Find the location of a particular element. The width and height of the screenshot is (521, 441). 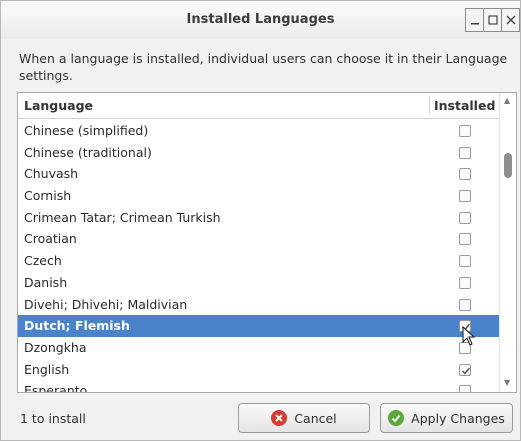

language-name: Cornish is located at coordinates (48, 196).